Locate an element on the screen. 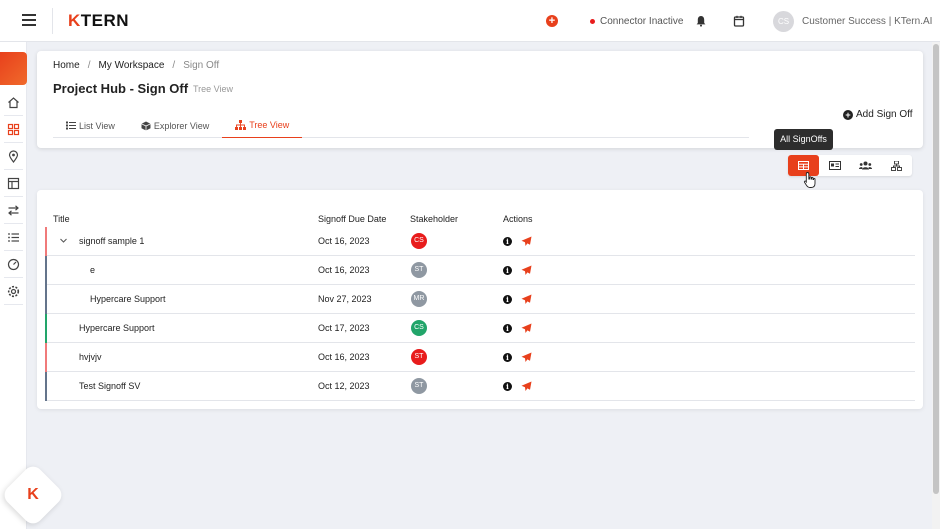 This screenshot has height=529, width=940. due-date: Nov 27, 2023 is located at coordinates (345, 299).